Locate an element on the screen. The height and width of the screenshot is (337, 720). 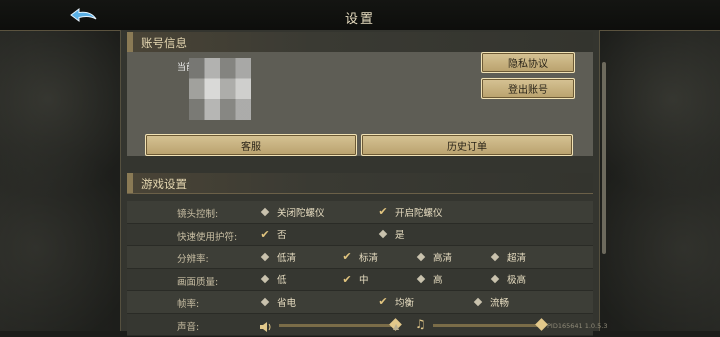
logout-button: 登出账号 is located at coordinates (528, 88).